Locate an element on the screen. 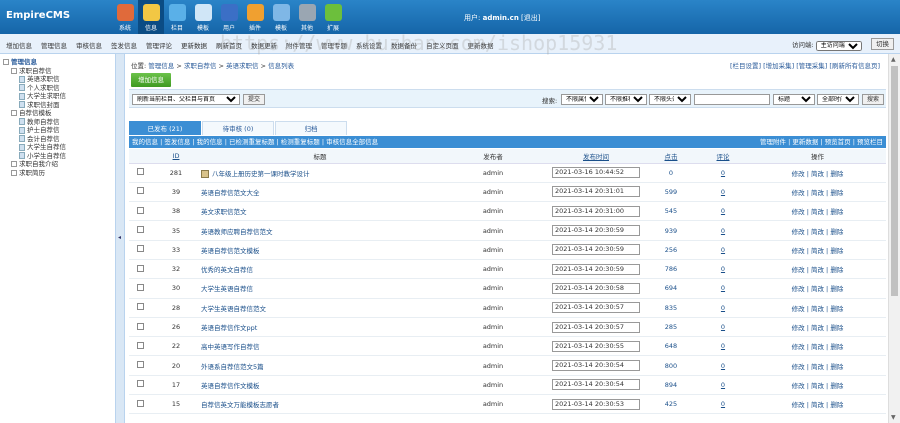 This screenshot has height=423, width=900. row-title-cell: 优秀的英文自荐信 is located at coordinates (320, 269).